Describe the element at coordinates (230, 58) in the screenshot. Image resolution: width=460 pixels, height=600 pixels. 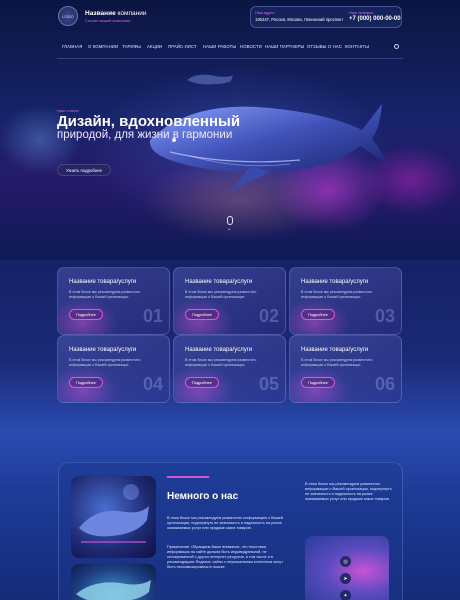
I see `nav-divider` at that location.